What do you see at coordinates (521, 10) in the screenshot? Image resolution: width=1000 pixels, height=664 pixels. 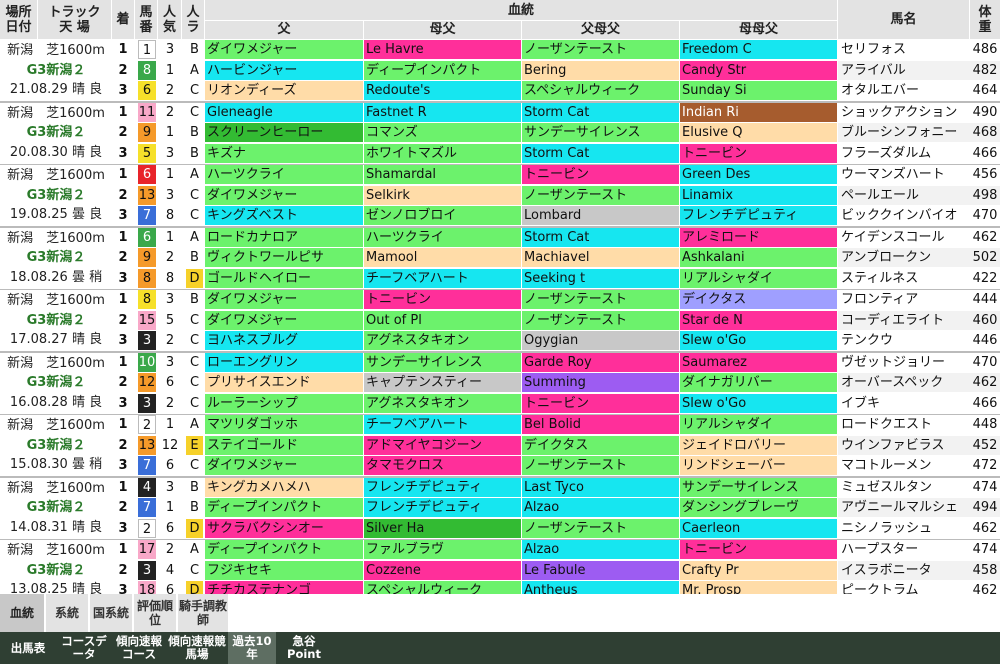 I see `header-pedigree: 血統` at bounding box center [521, 10].